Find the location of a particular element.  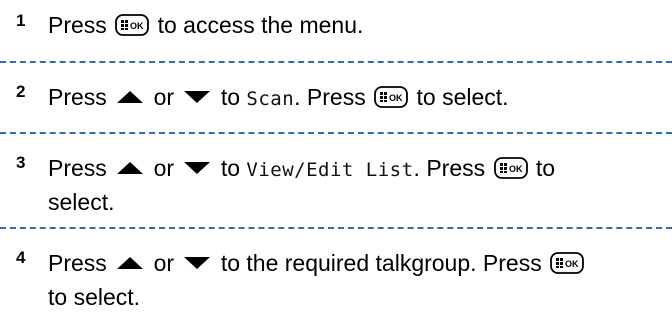

step-text: Press OK to access the menu. is located at coordinates (360, 27).